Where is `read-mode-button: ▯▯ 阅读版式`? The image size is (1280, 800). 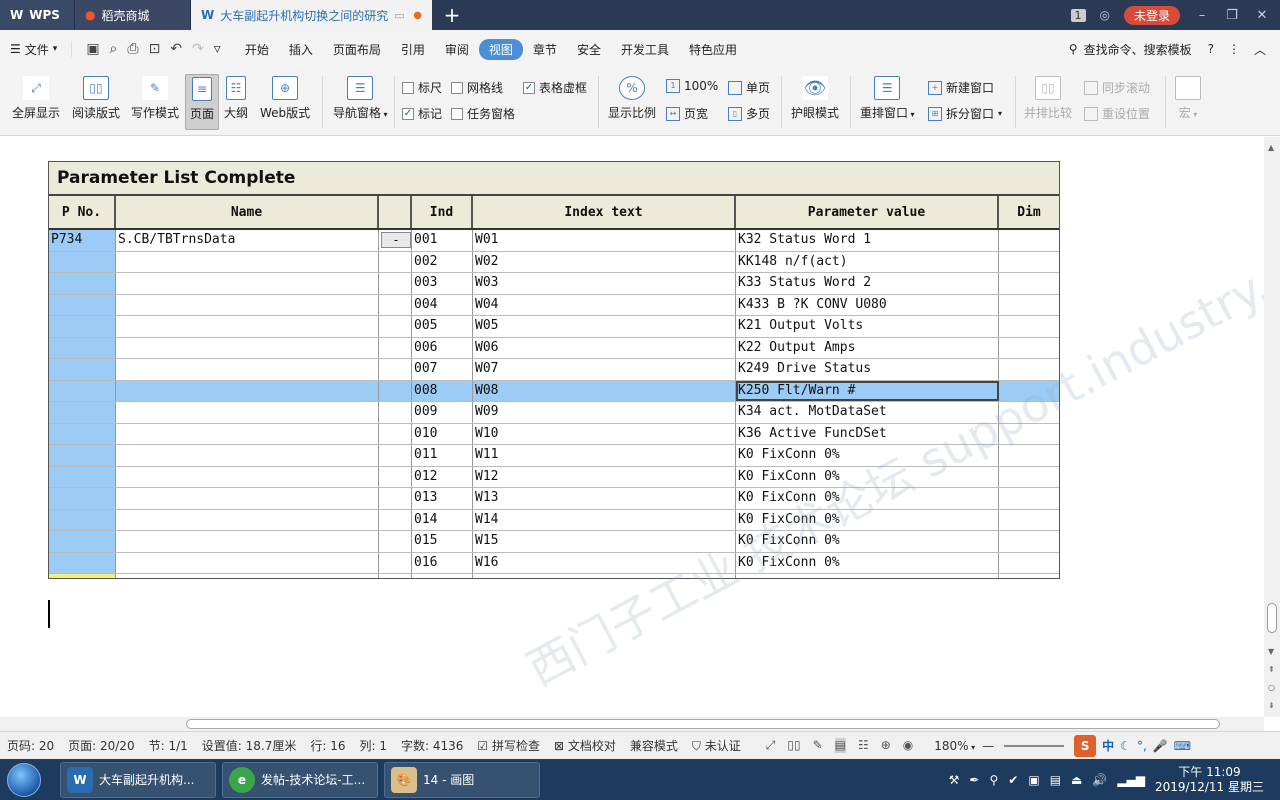 read-mode-button: ▯▯ 阅读版式 is located at coordinates (96, 98).